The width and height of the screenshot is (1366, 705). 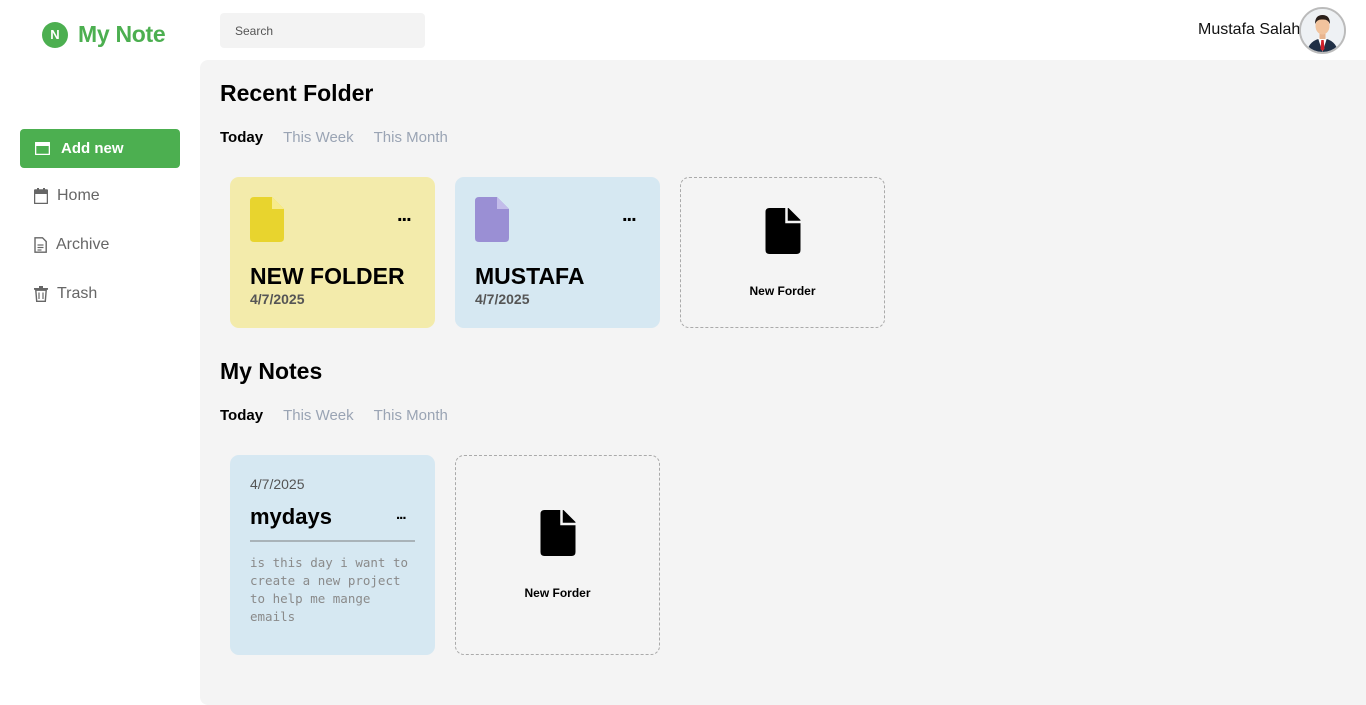 I want to click on sidebar-item-trash: Trash, so click(x=65, y=294).